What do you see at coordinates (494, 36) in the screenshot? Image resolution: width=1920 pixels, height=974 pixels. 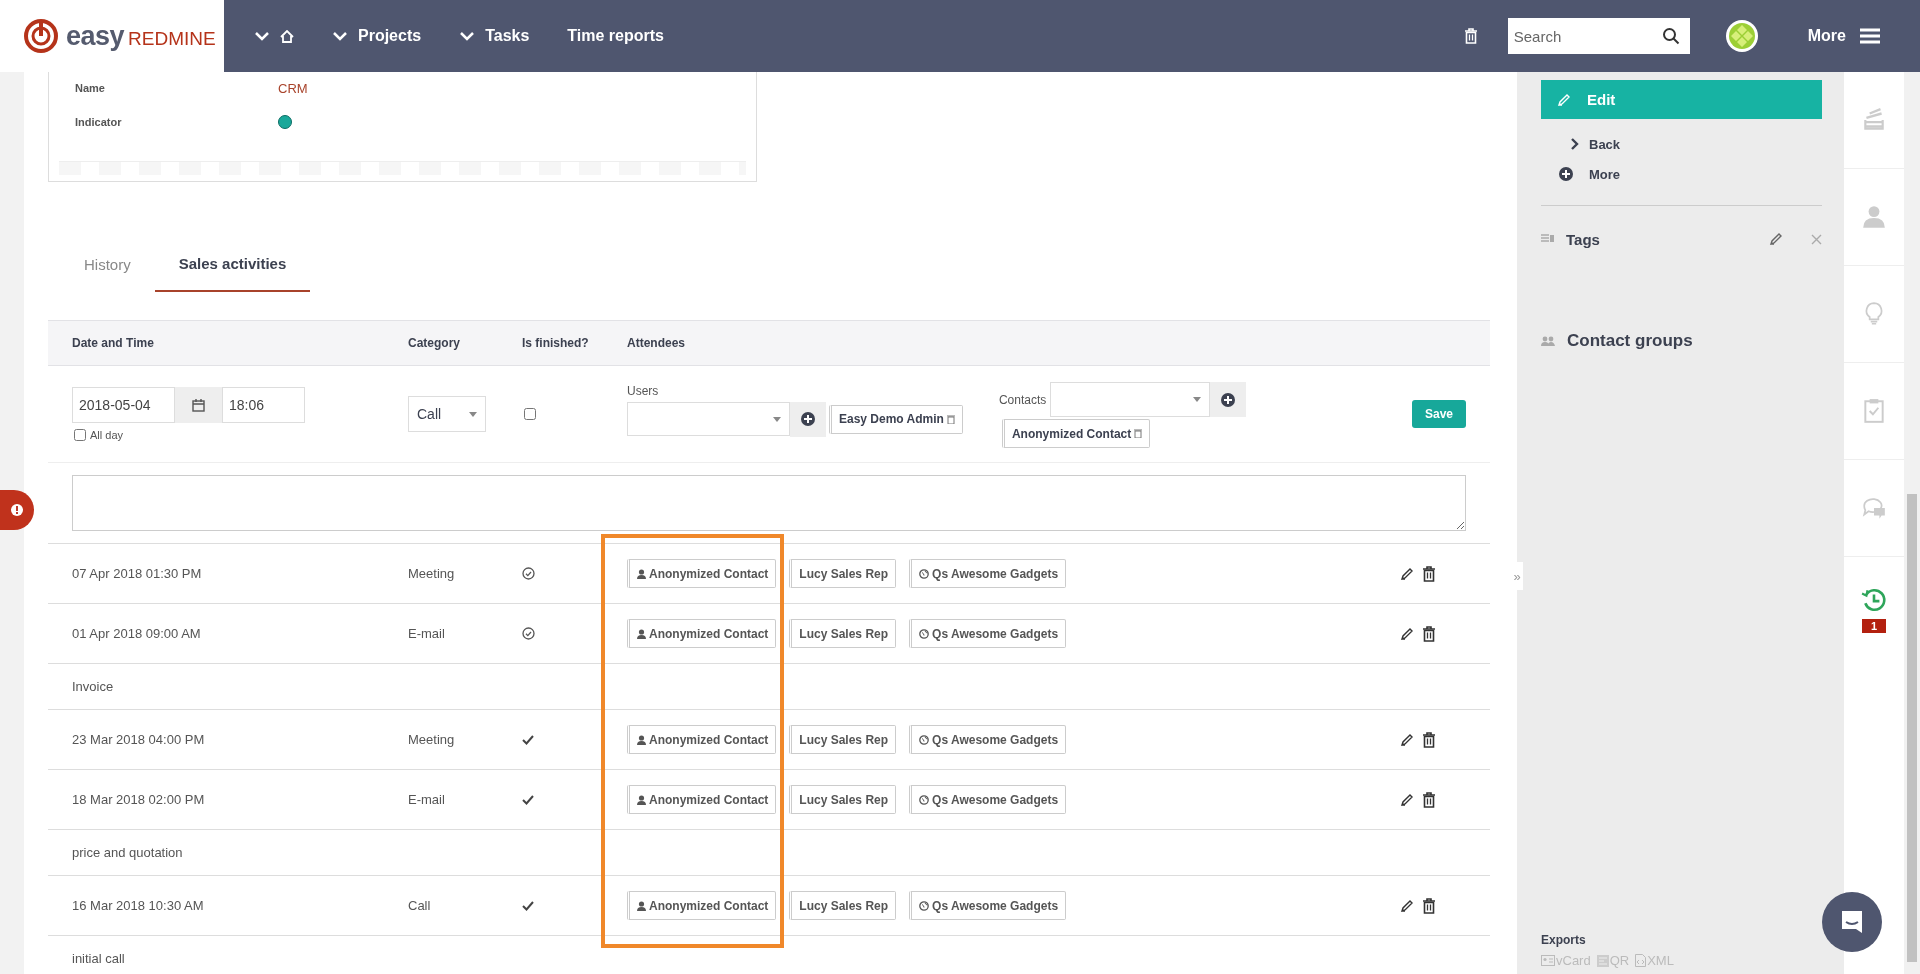 I see `nav-item: Tasks` at bounding box center [494, 36].